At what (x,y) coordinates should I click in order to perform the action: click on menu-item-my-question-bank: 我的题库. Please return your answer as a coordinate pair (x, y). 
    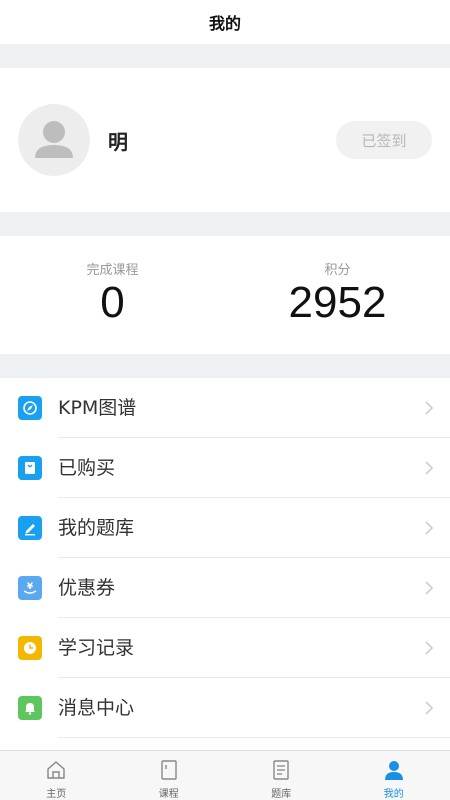
    Looking at the image, I should click on (225, 528).